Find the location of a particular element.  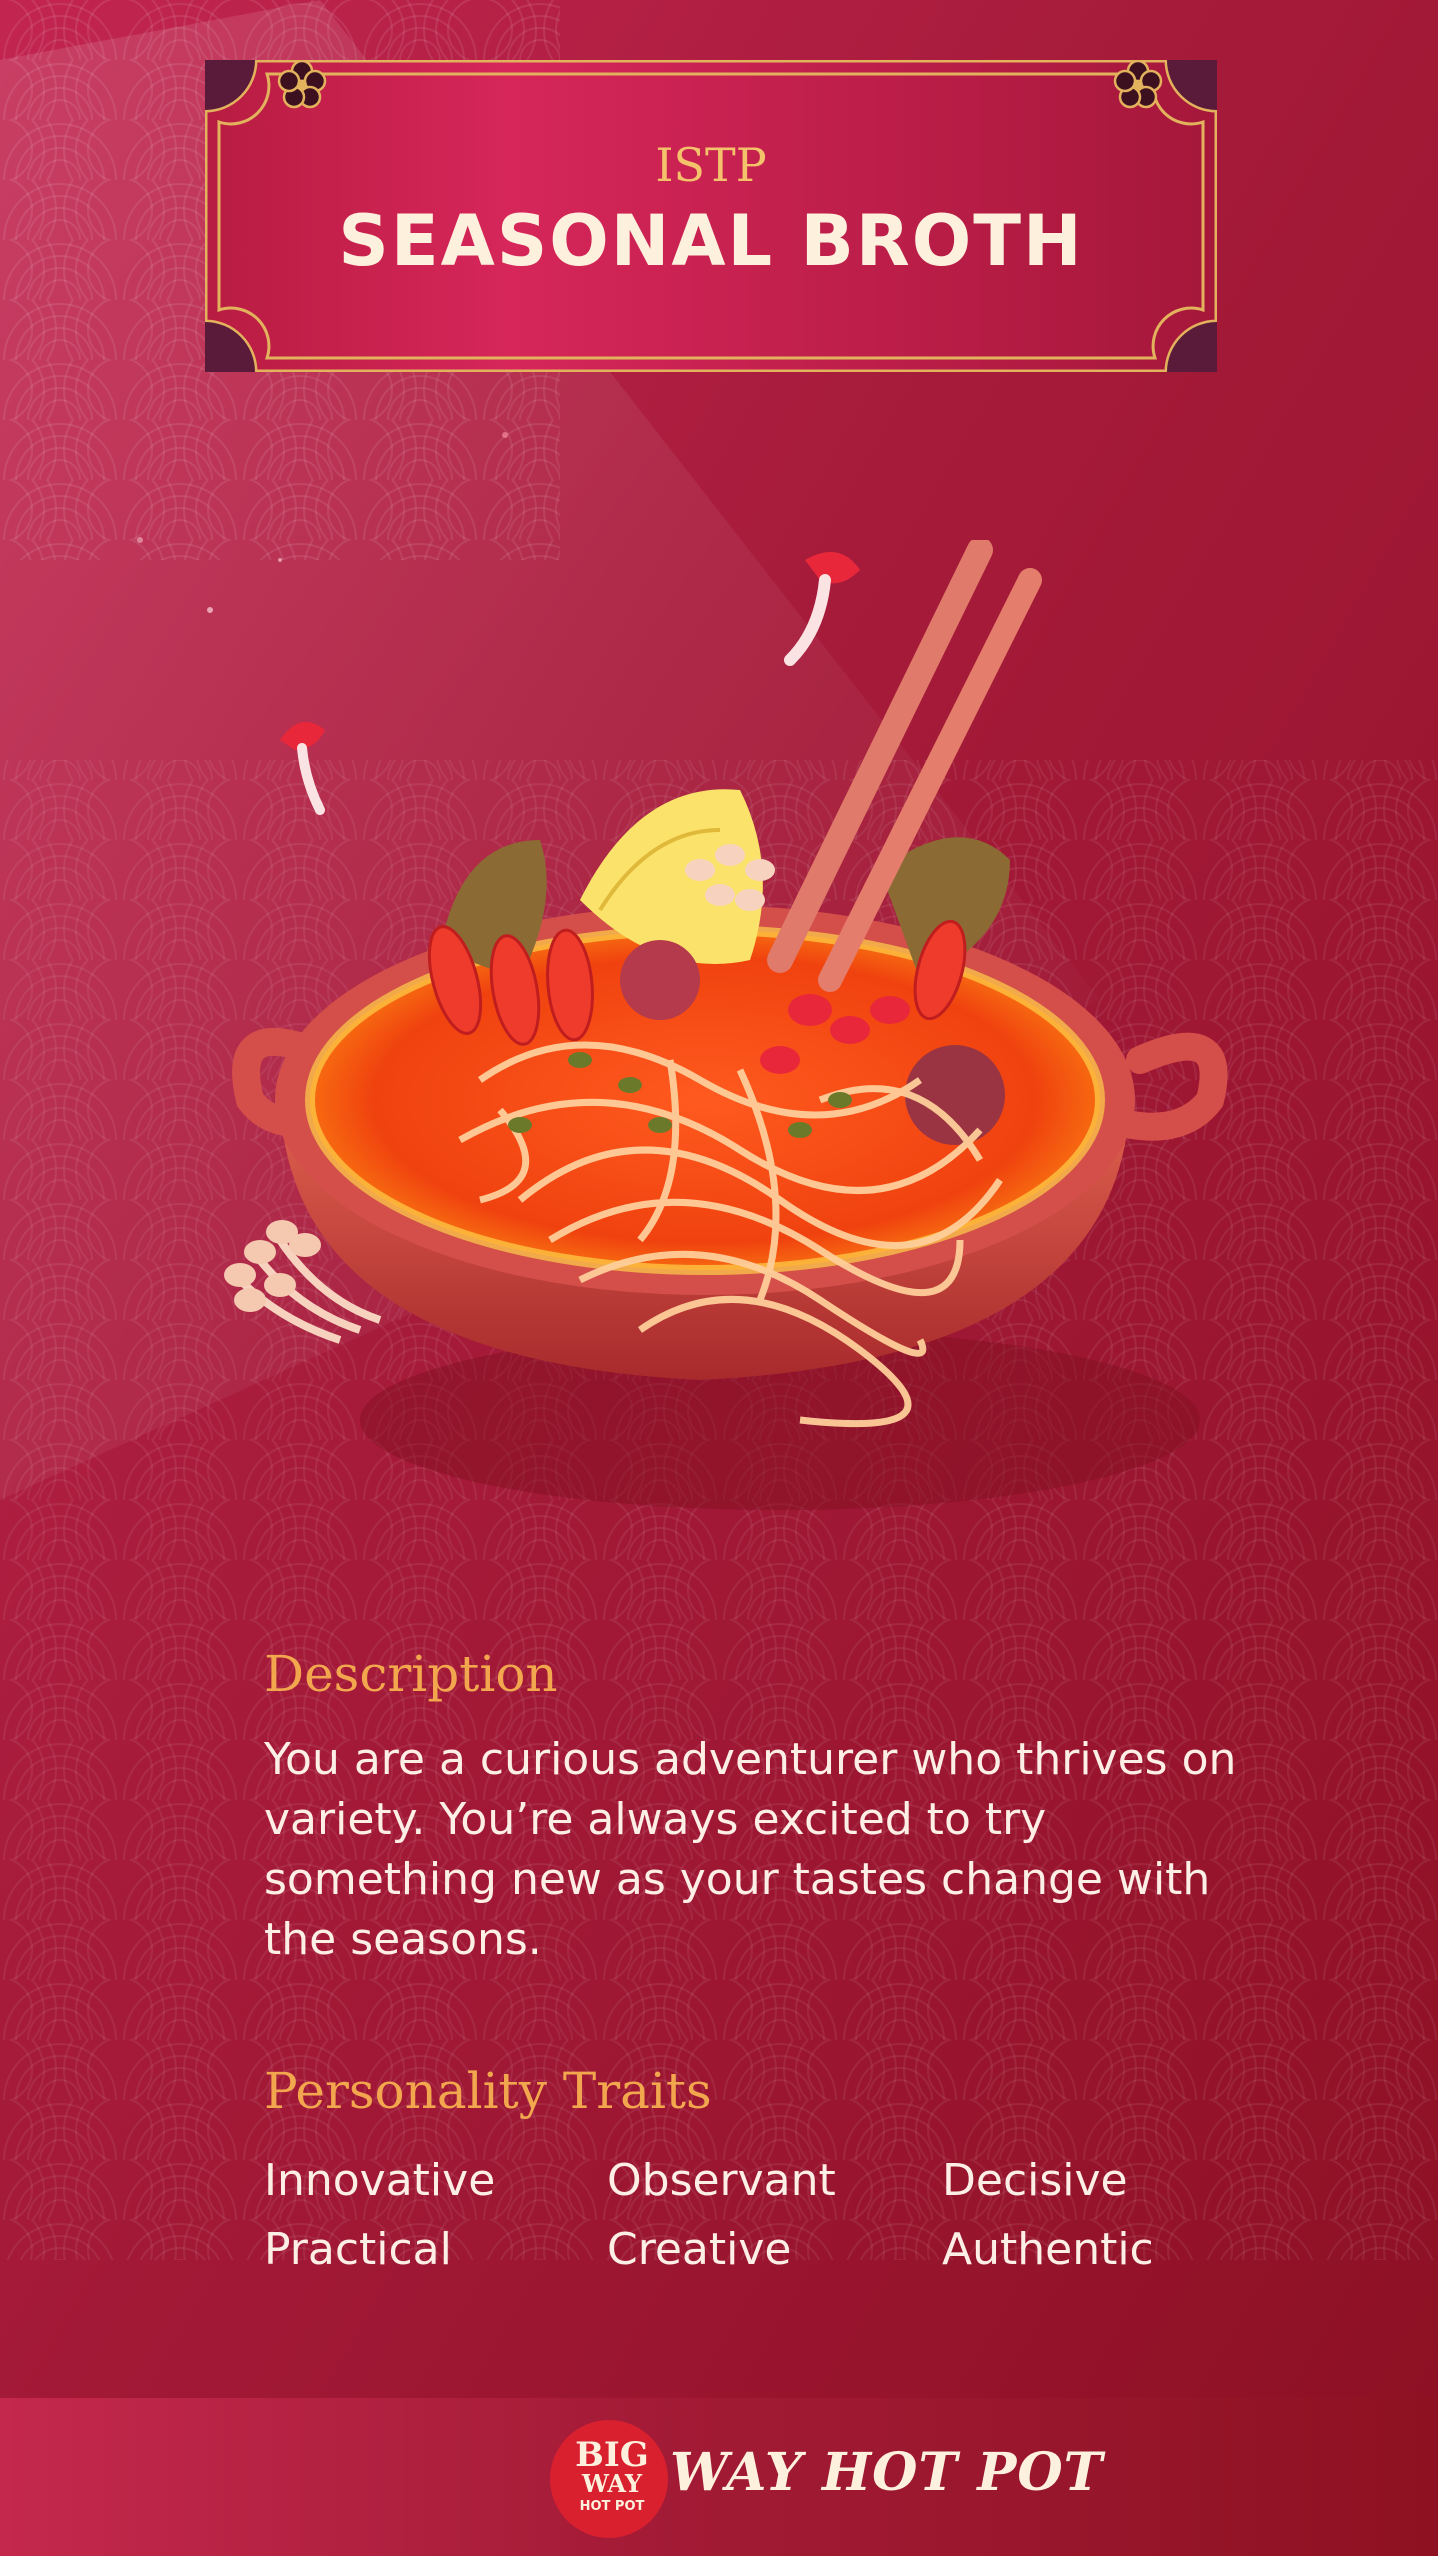

broth-name-title: SEASONAL BROTH is located at coordinates (711, 241).